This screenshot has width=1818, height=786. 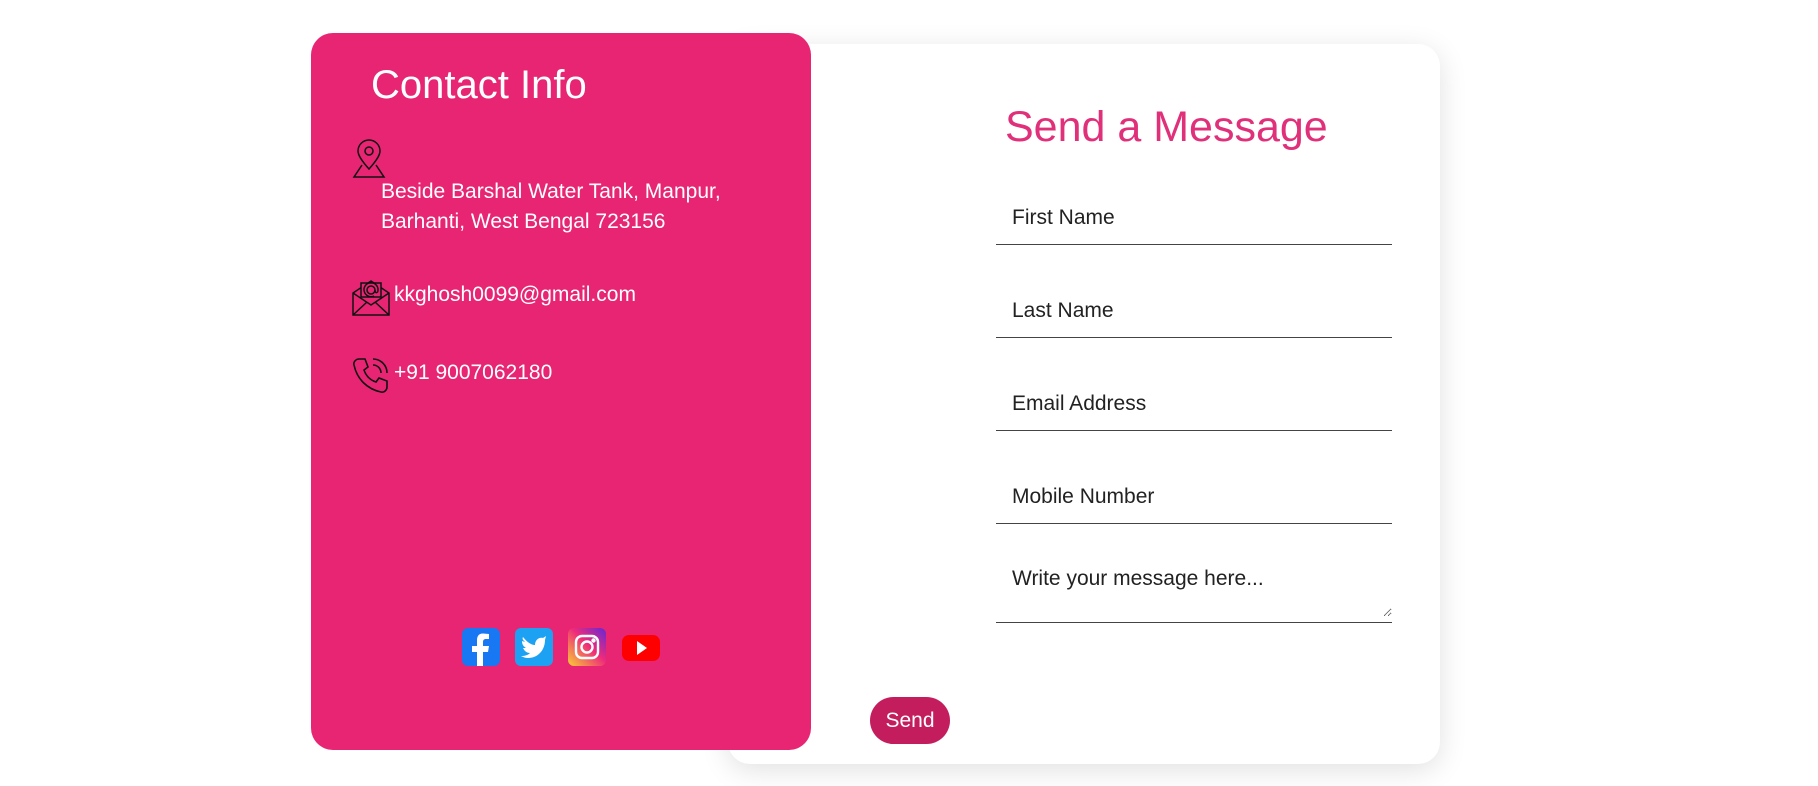 I want to click on message-field-wrap, so click(x=1194, y=588).